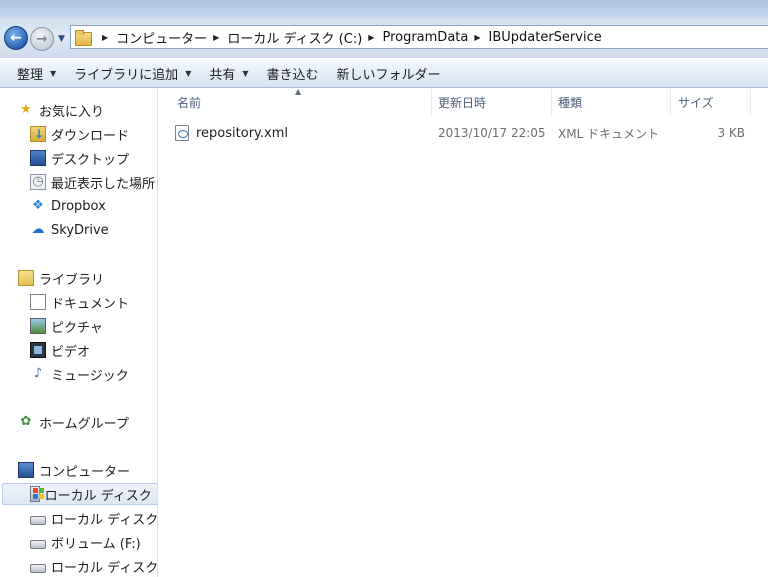 The height and width of the screenshot is (577, 768). I want to click on back-button: ←, so click(16, 38).